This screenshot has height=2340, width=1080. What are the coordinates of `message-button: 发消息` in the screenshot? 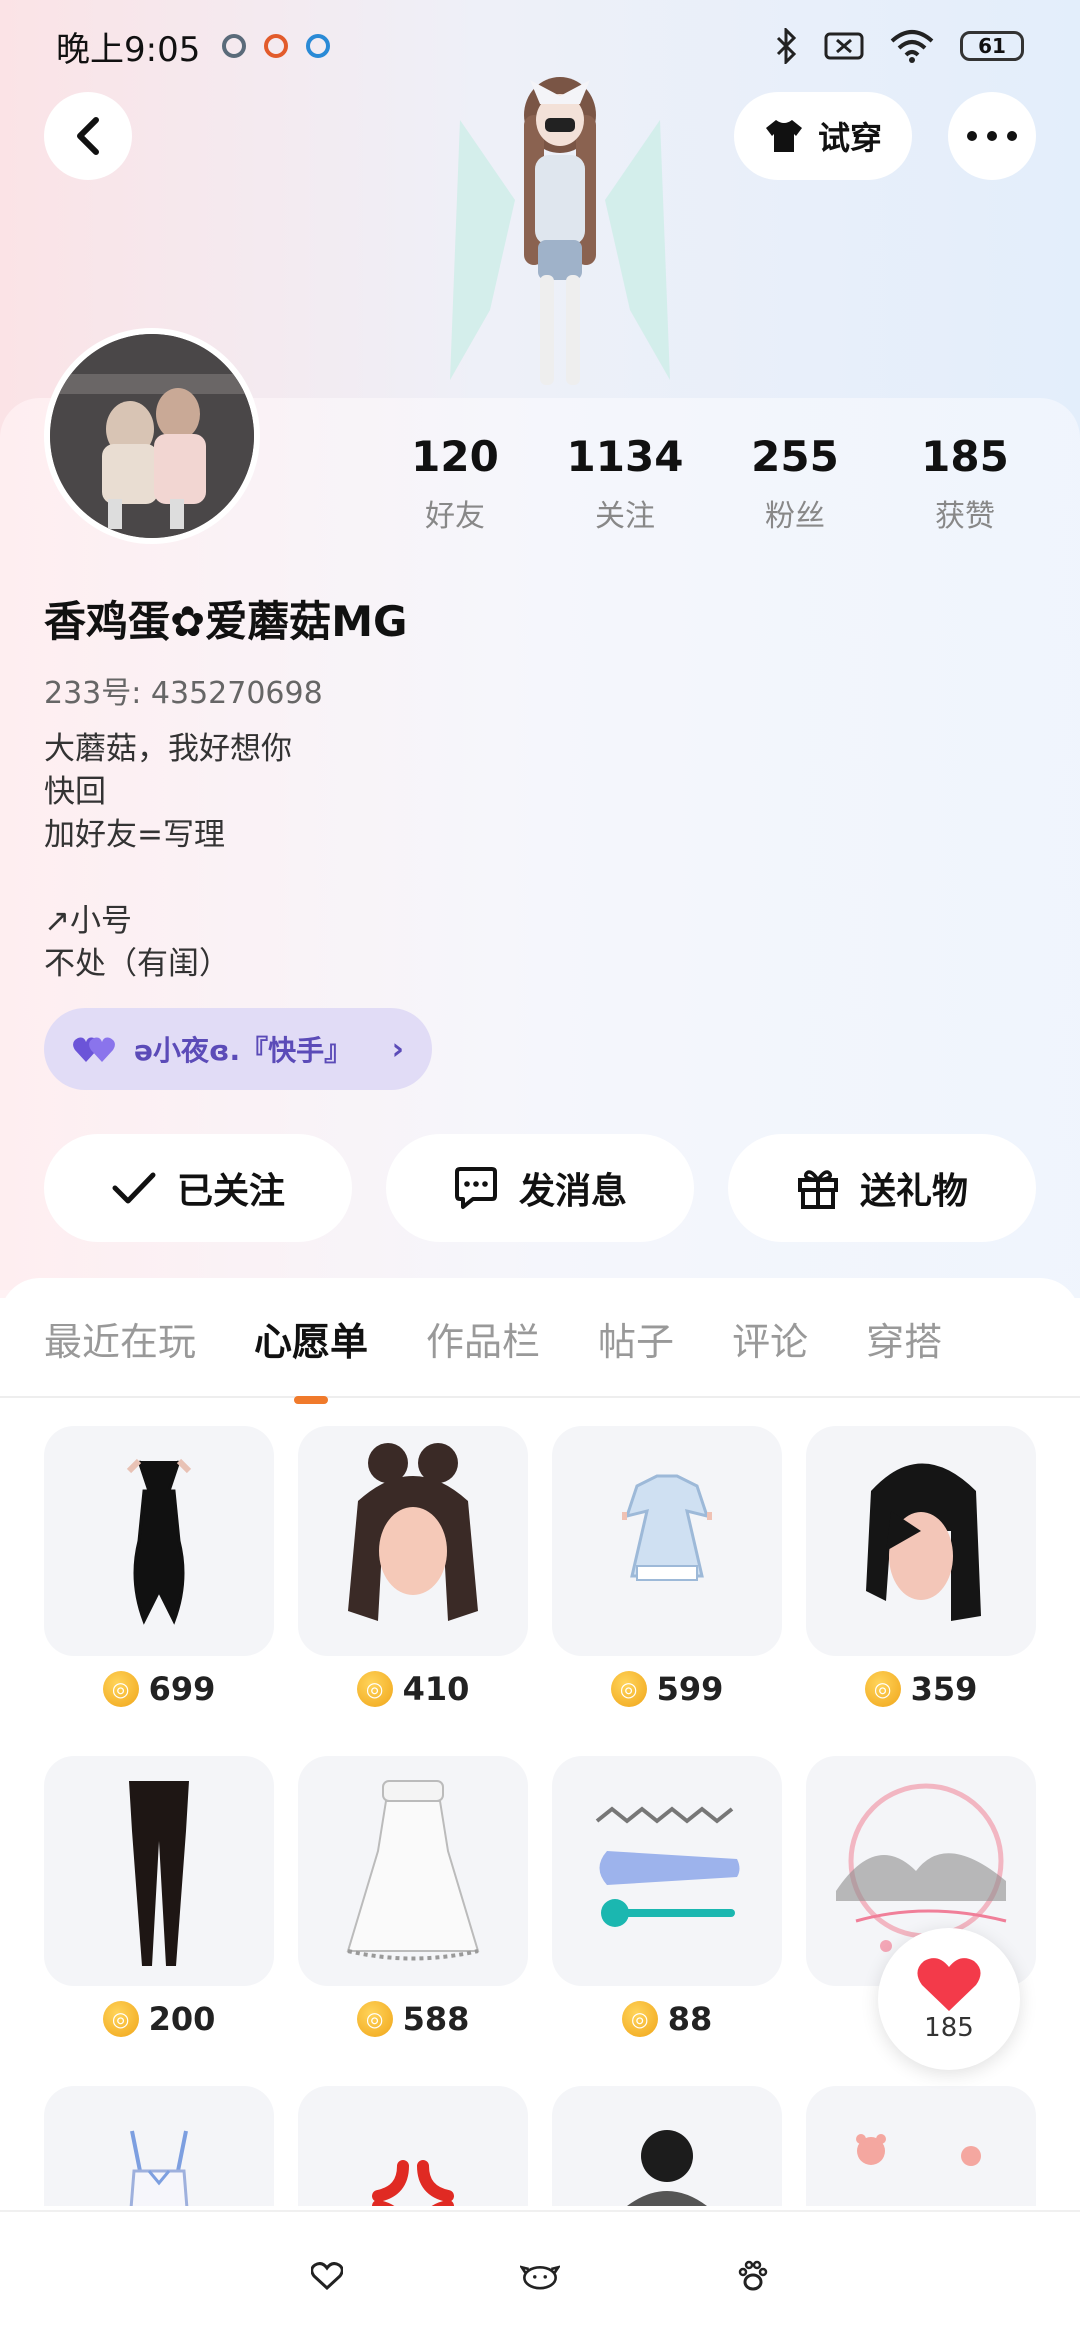 It's located at (540, 1188).